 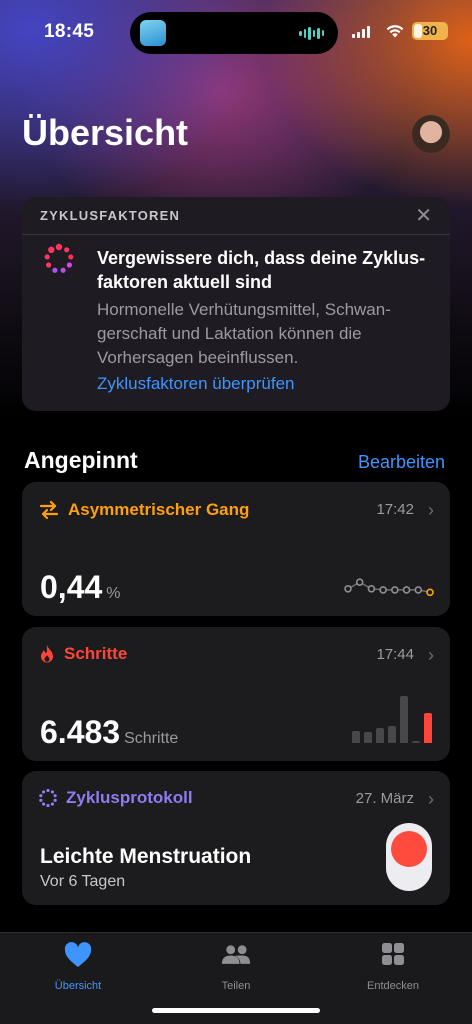 I want to click on cycle-factors-header: ZYKLUSFAKTOREN ✕, so click(x=236, y=216).